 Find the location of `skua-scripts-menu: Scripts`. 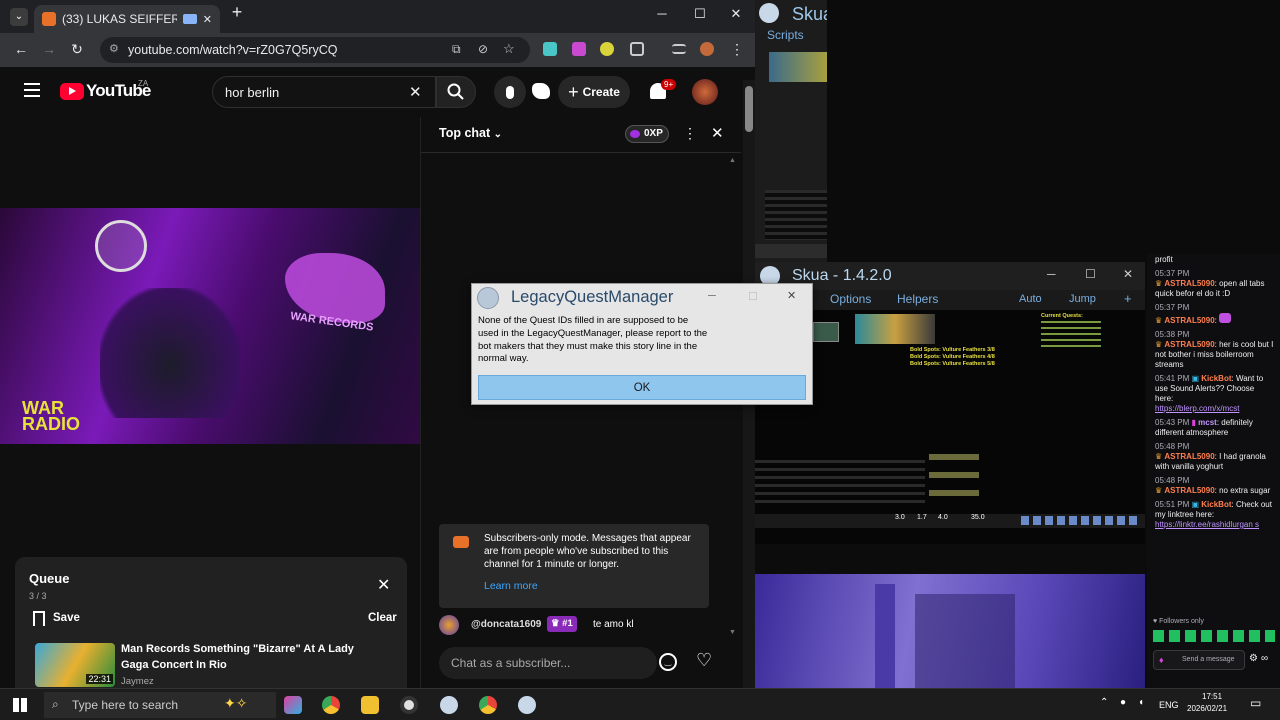

skua-scripts-menu: Scripts is located at coordinates (785, 35).